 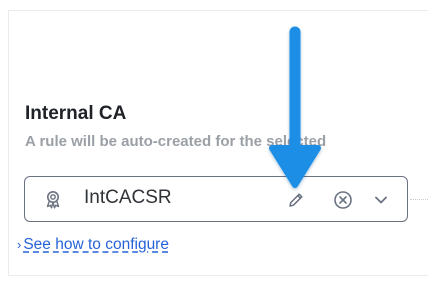 What do you see at coordinates (96, 244) in the screenshot?
I see `link-label: See how to configure` at bounding box center [96, 244].